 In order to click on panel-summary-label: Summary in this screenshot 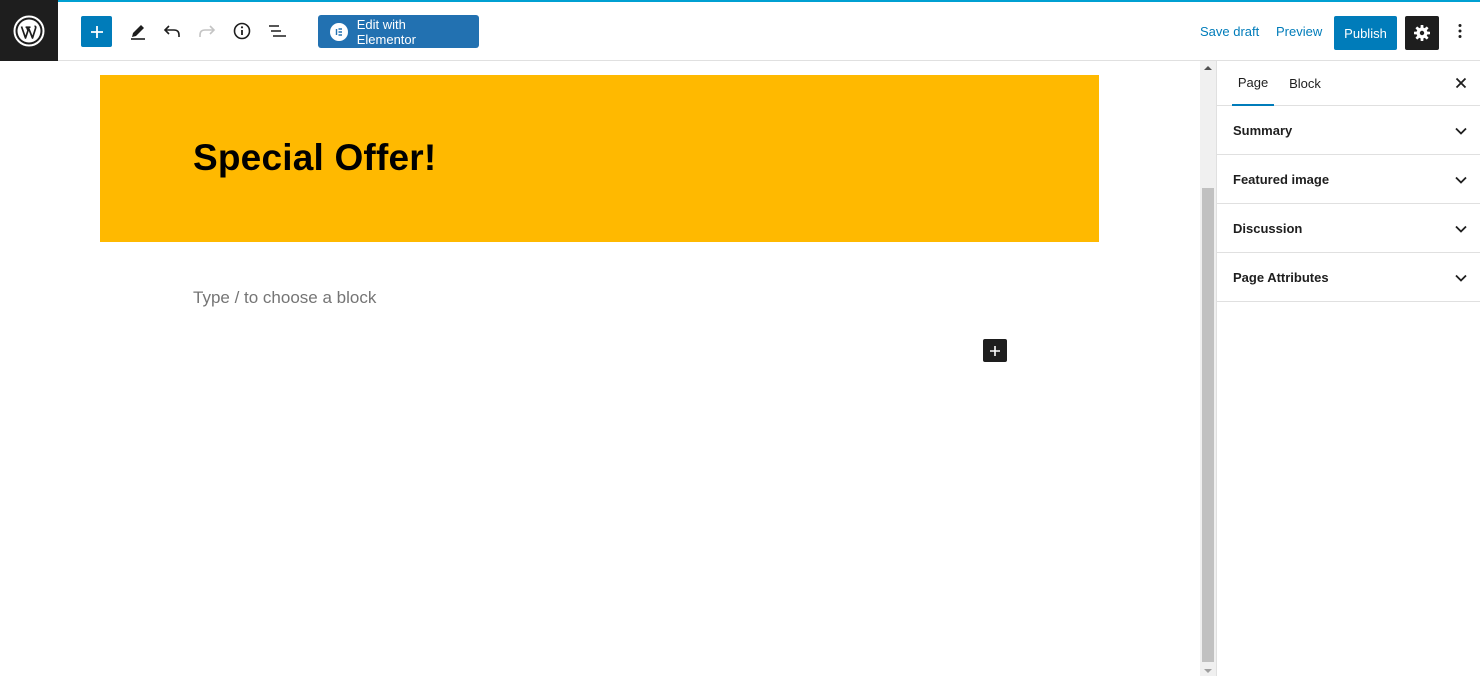, I will do `click(1263, 130)`.